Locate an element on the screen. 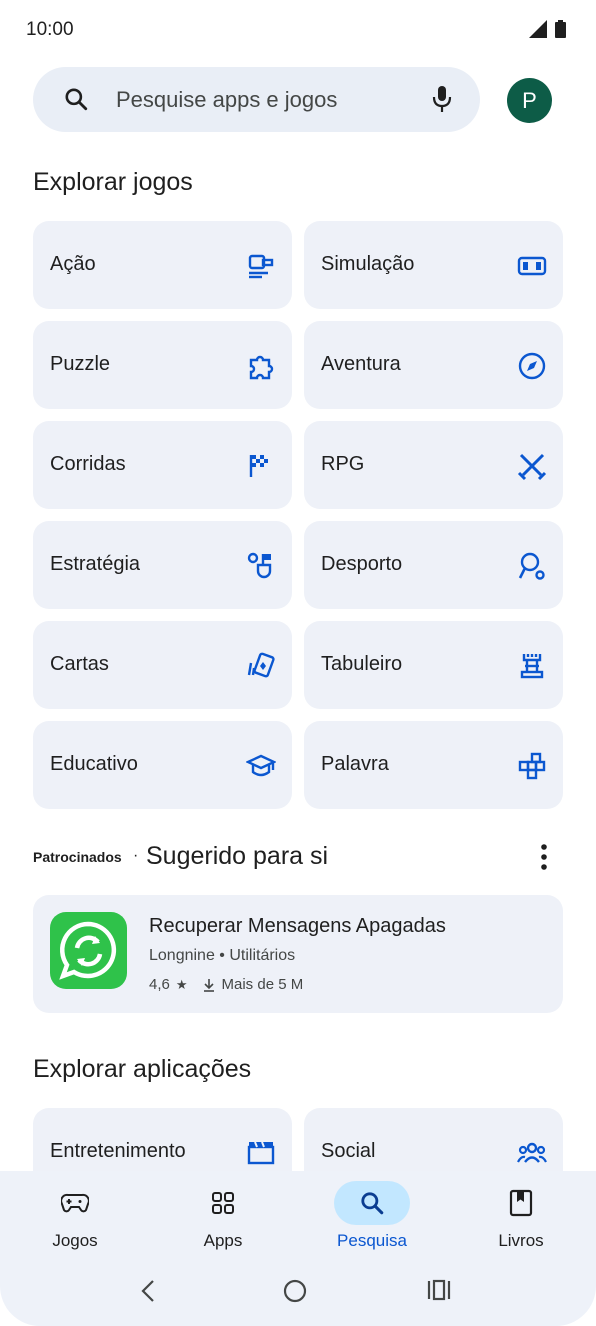  signal-icon is located at coordinates (538, 29).